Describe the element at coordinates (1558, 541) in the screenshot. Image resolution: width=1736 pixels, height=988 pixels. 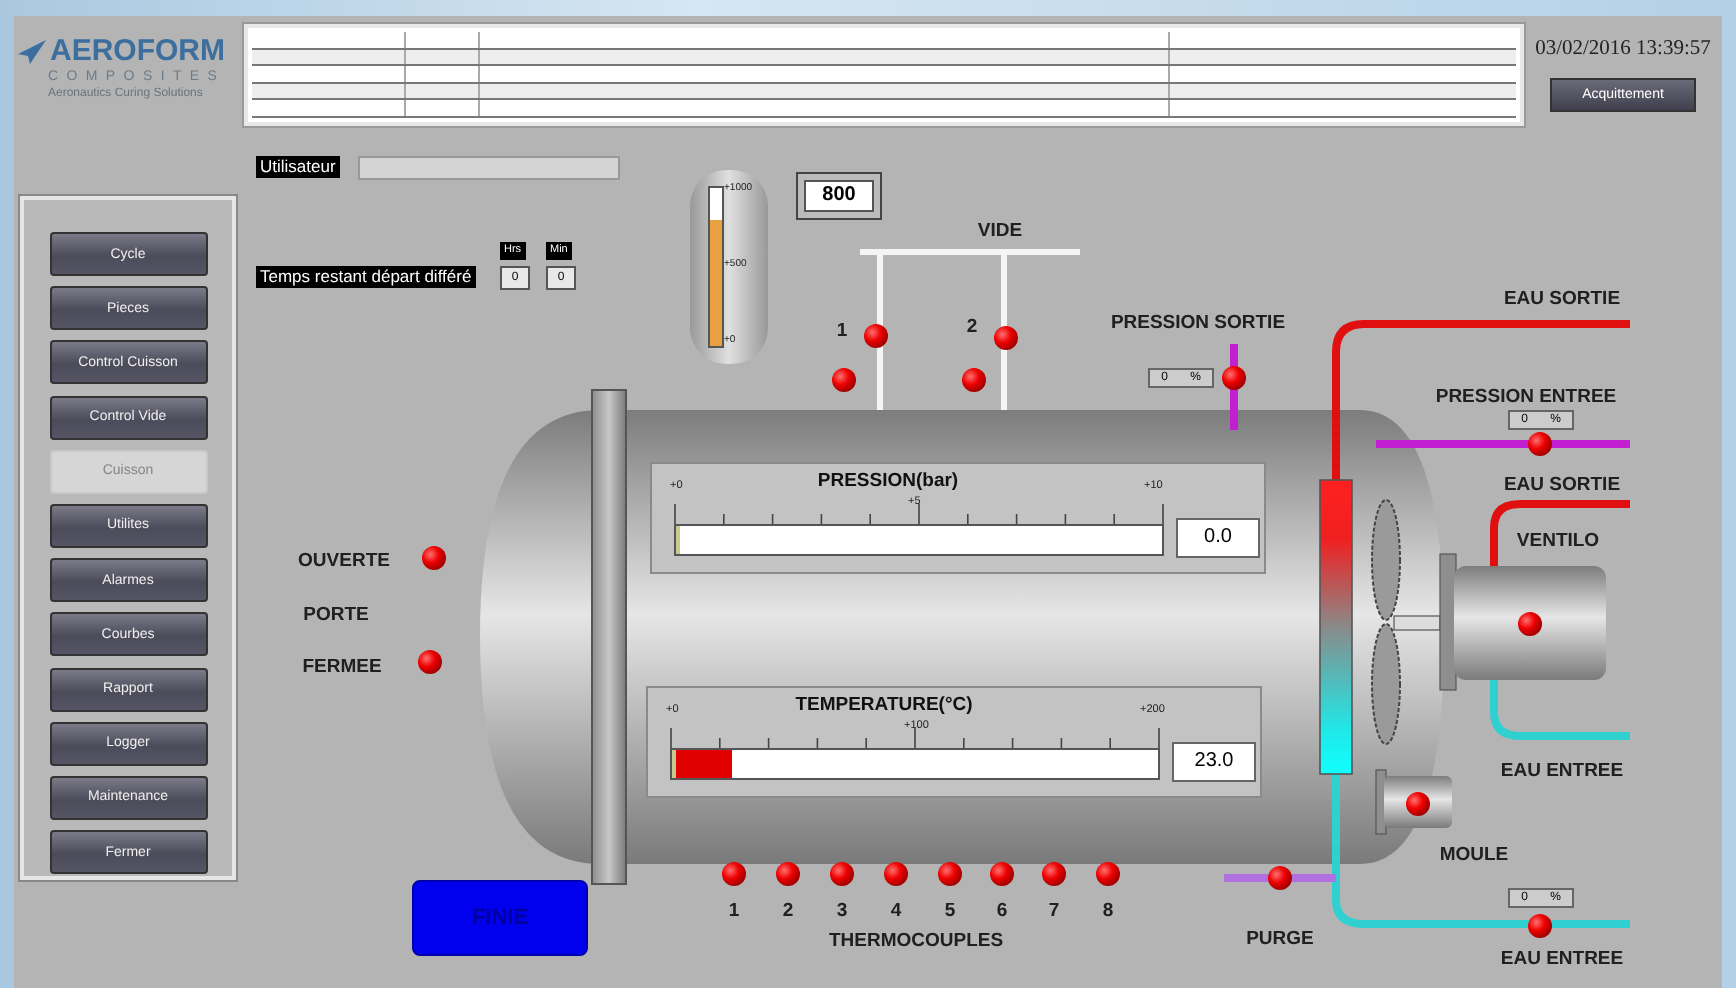
I see `fan-label: VENTILO` at that location.